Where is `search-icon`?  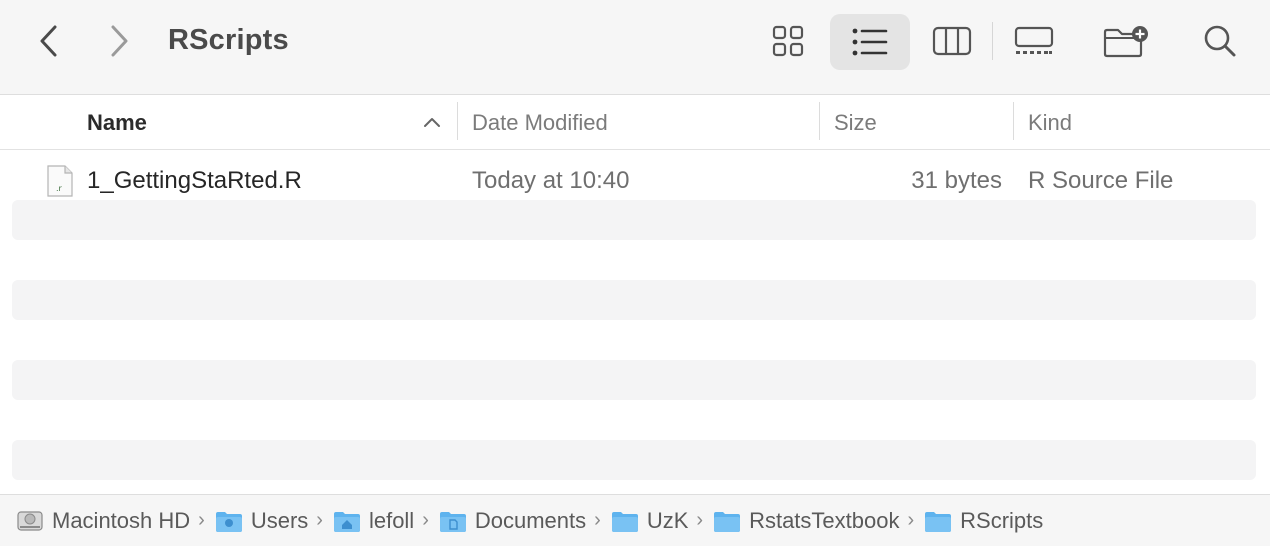 search-icon is located at coordinates (1220, 41).